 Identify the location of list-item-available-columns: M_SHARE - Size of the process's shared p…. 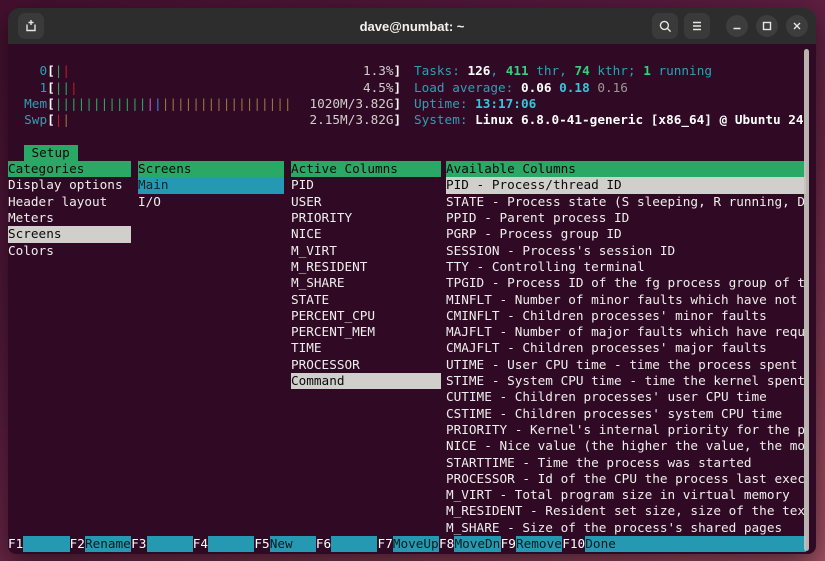
(626, 528).